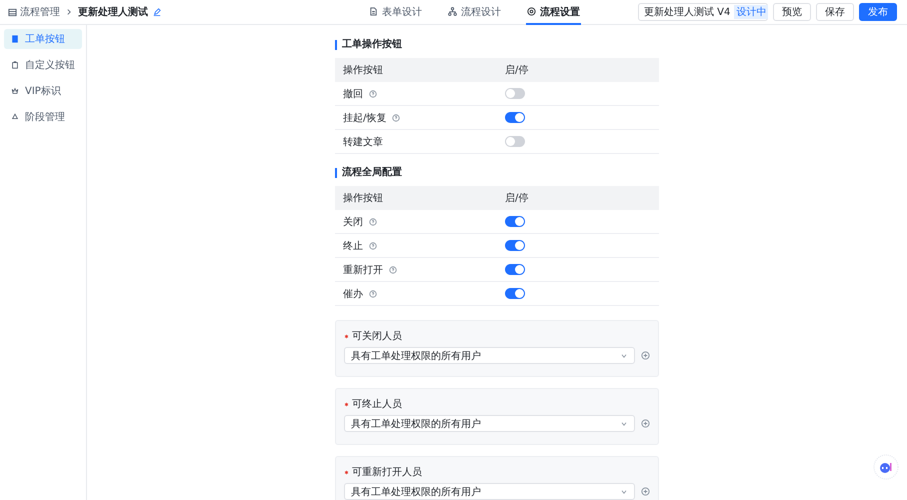  What do you see at coordinates (387, 472) in the screenshot?
I see `field-label: 可重新打开人员` at bounding box center [387, 472].